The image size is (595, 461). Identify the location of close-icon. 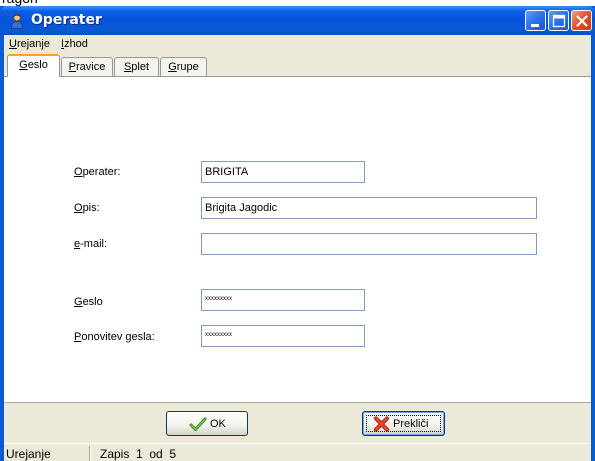
(582, 21).